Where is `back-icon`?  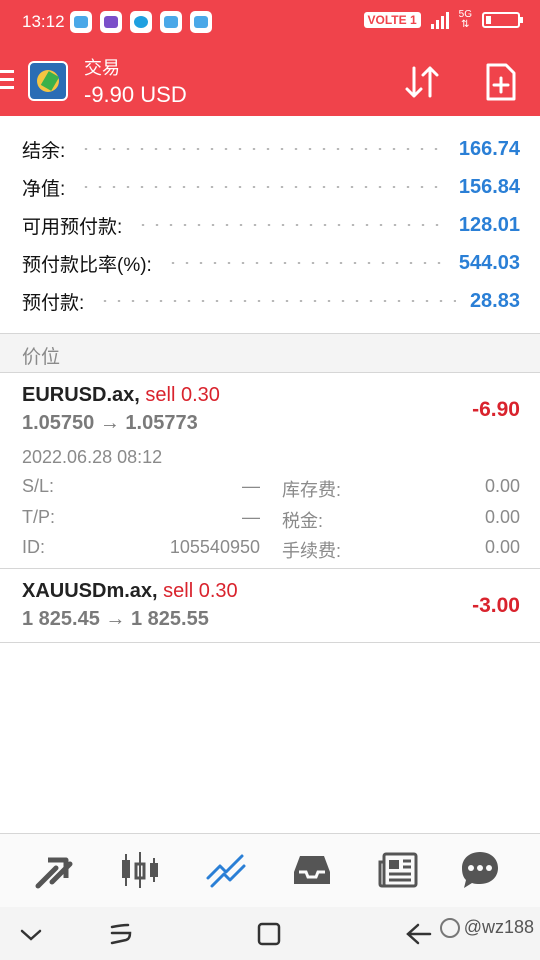 back-icon is located at coordinates (417, 934).